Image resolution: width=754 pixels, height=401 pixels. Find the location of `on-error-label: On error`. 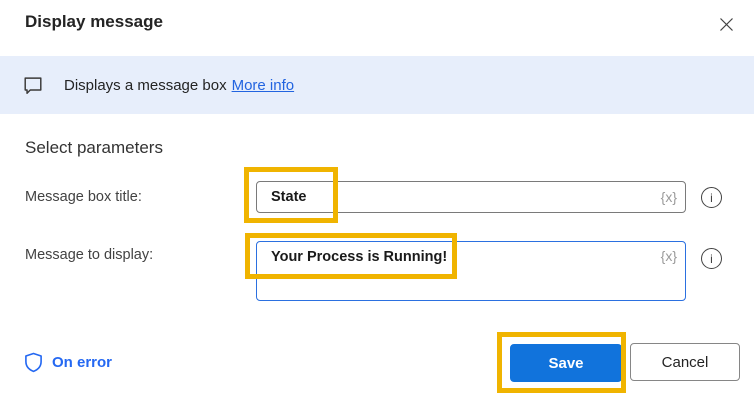

on-error-label: On error is located at coordinates (82, 362).